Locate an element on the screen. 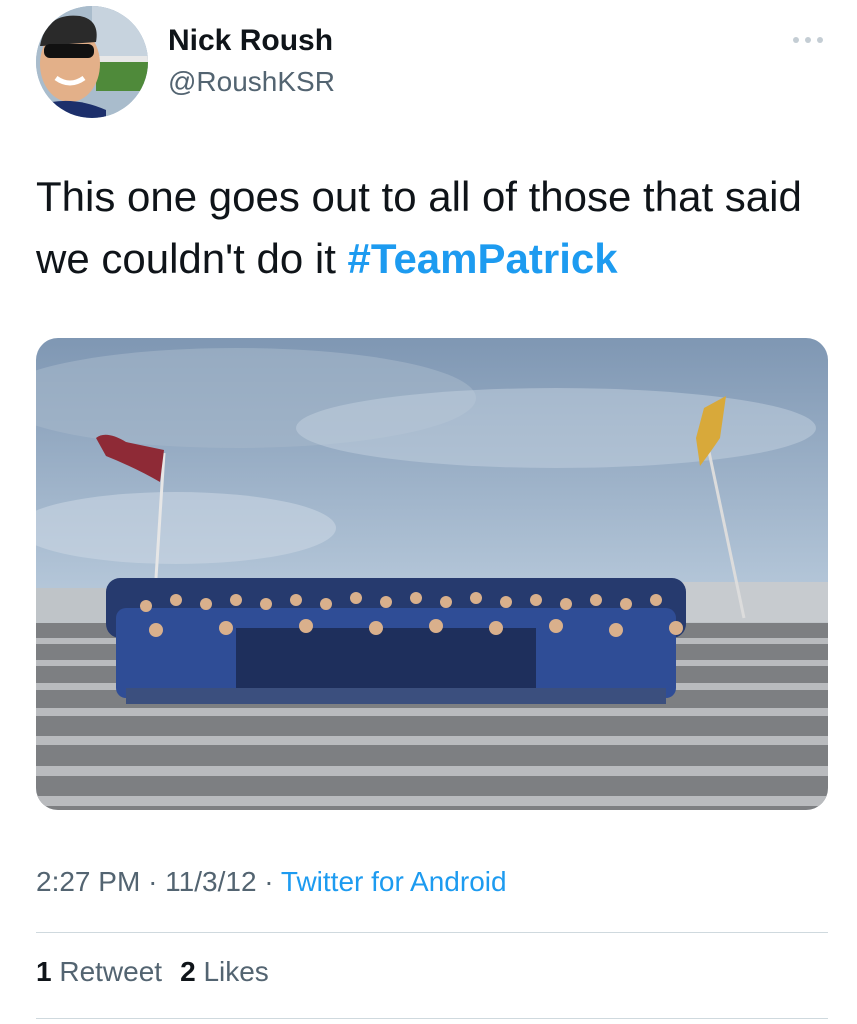 The image size is (857, 1024). more-horizontal-icon is located at coordinates (808, 40).